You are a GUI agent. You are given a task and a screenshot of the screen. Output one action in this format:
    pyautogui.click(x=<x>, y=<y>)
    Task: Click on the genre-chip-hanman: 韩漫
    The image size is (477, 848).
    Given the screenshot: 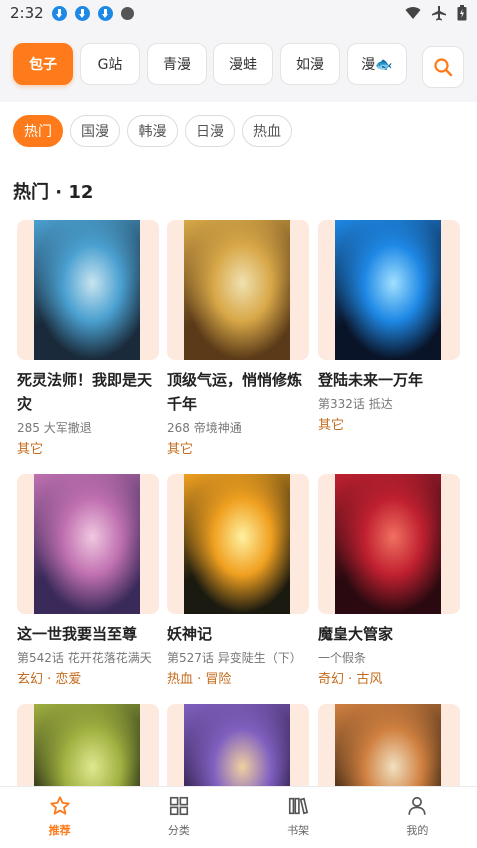 What is the action you would take?
    pyautogui.click(x=152, y=131)
    